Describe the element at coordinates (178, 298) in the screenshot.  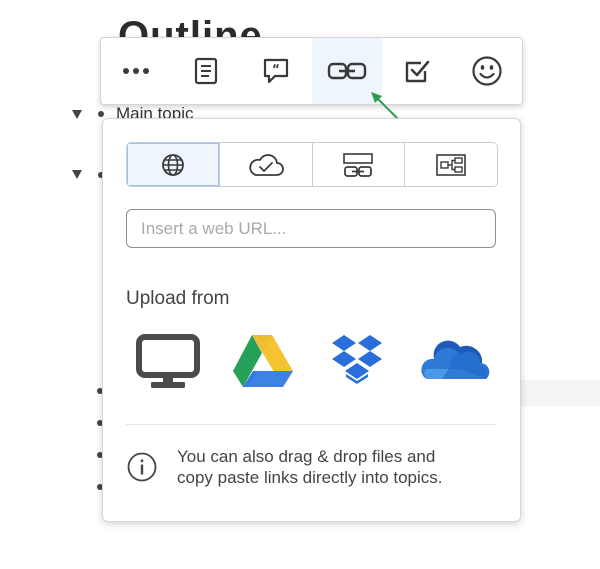
I see `upload-from-heading: Upload from` at that location.